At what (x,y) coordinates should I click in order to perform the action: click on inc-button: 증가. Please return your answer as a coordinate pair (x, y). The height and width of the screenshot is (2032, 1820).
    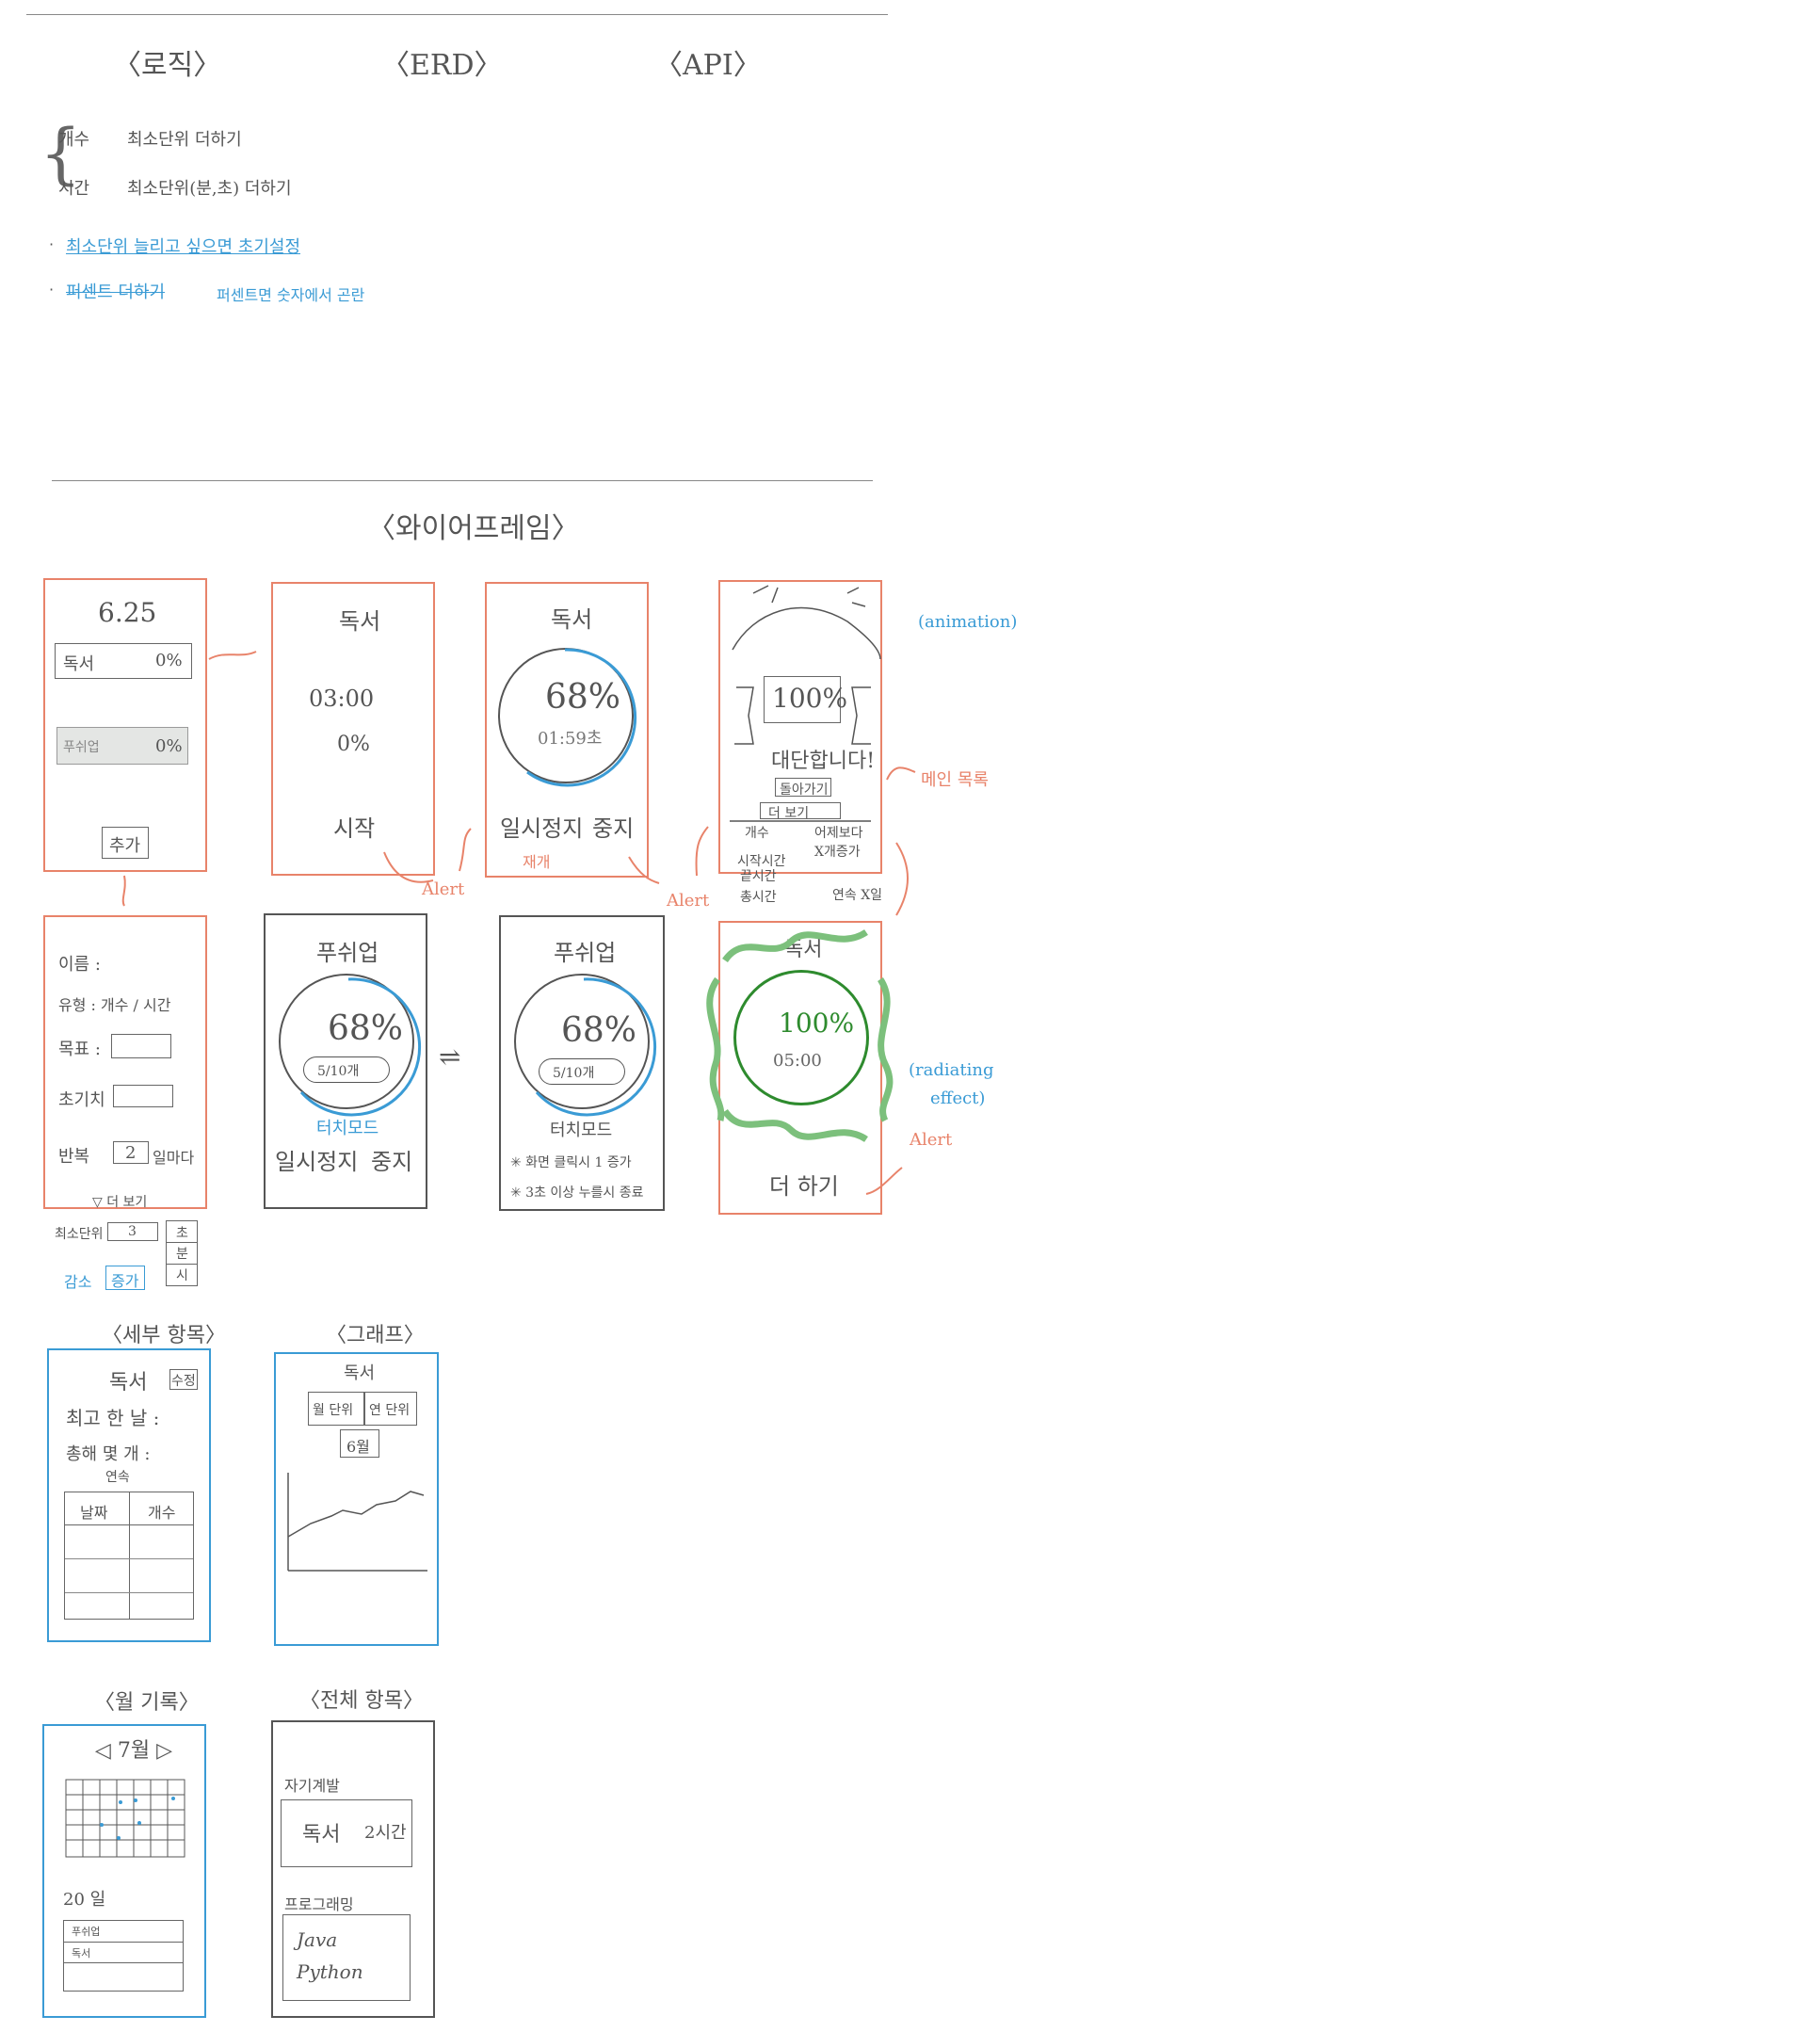
    Looking at the image, I should click on (125, 1278).